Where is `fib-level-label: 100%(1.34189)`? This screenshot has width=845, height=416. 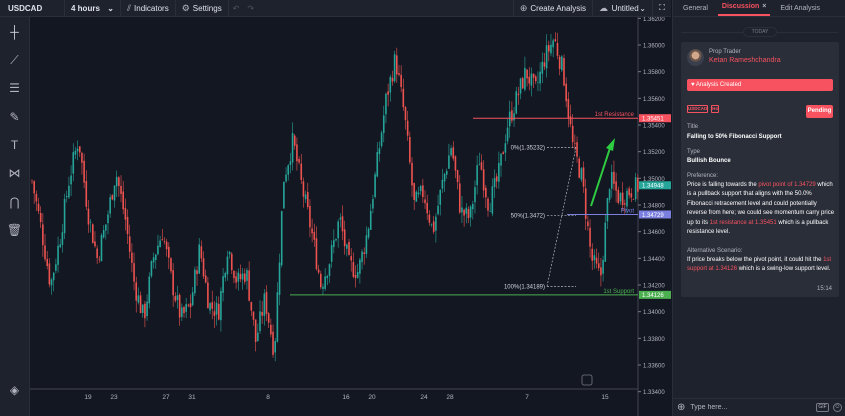 fib-level-label: 100%(1.34189) is located at coordinates (524, 287).